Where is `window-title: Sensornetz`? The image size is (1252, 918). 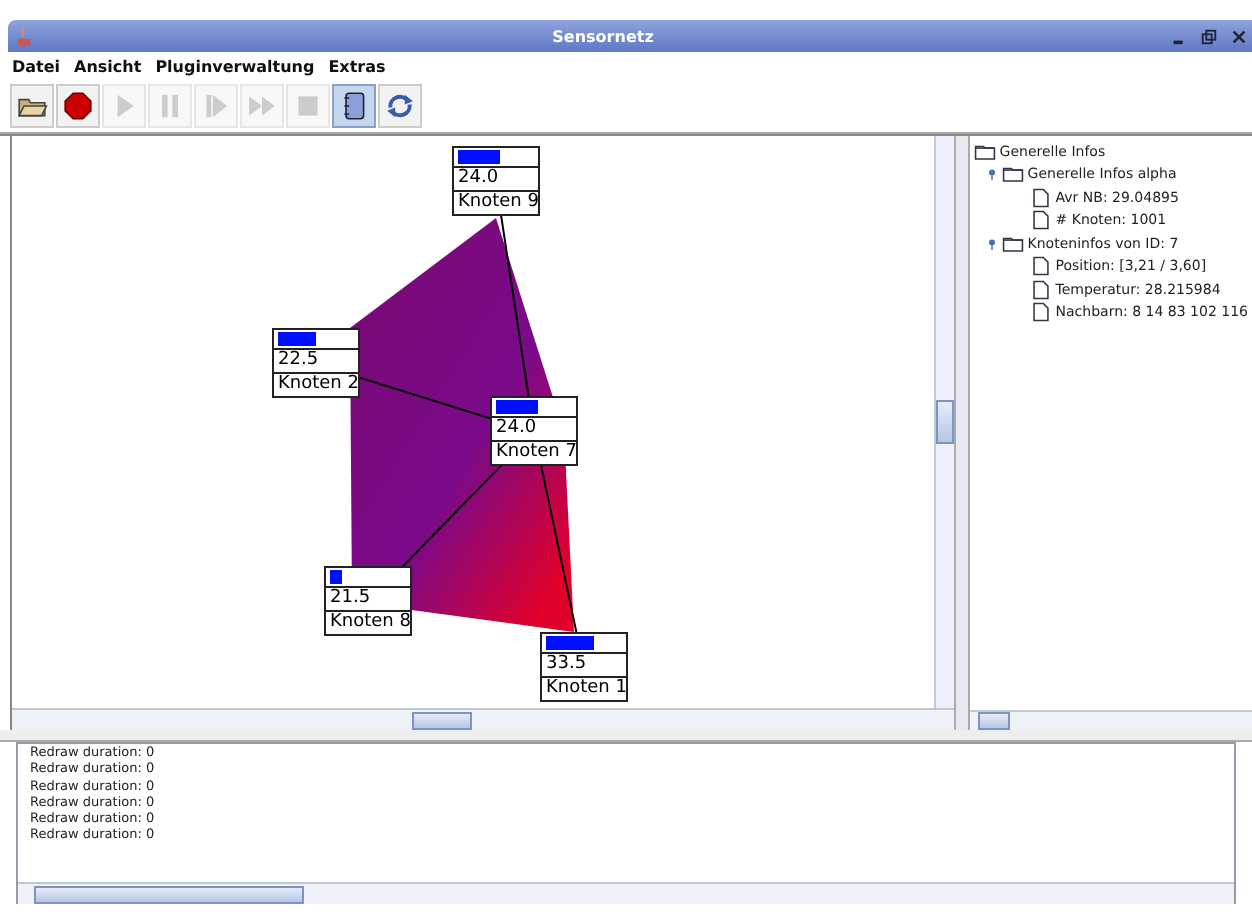 window-title: Sensornetz is located at coordinates (603, 36).